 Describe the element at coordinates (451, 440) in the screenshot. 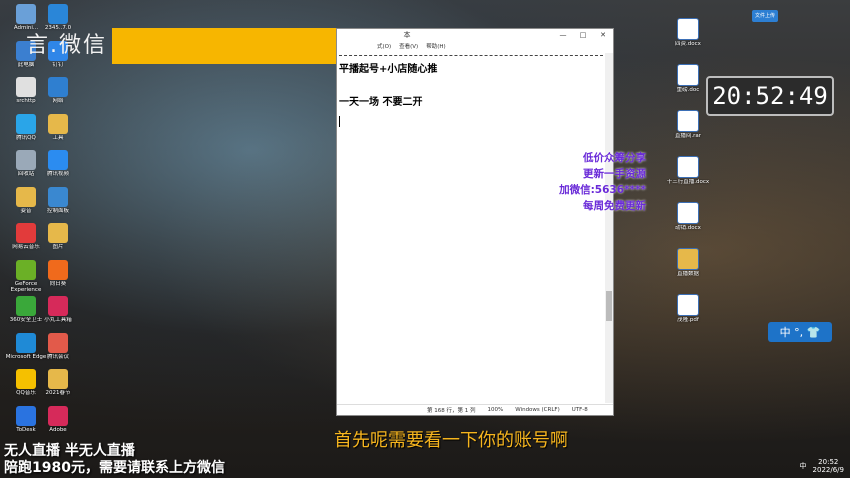

I see `video-subtitle: 首先呢需要看一下你的账号啊` at that location.